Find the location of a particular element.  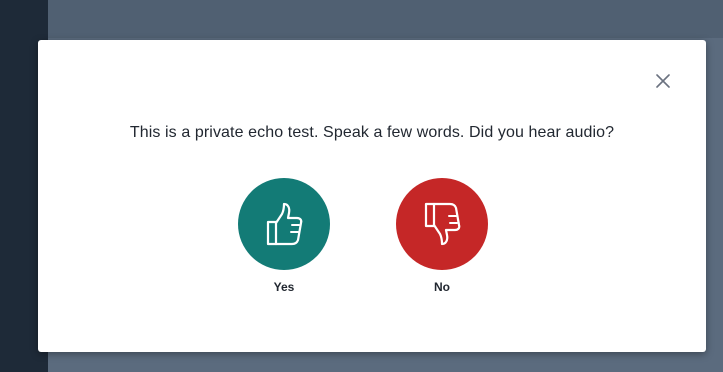

app-header-backdrop is located at coordinates (385, 19).